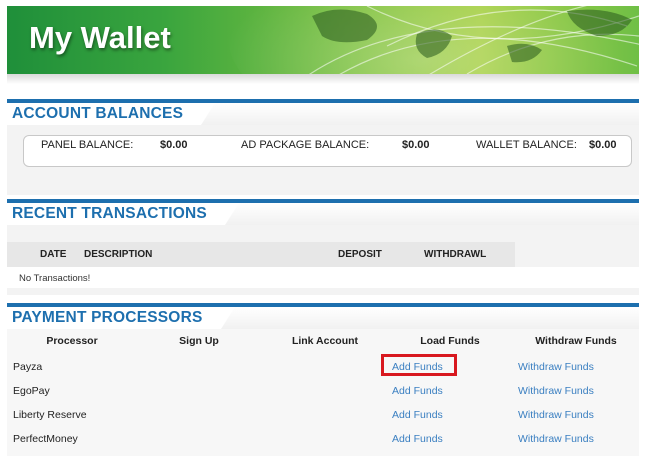  Describe the element at coordinates (556, 367) in the screenshot. I see `withdraw-funds-link-payza: Withdraw Funds` at that location.